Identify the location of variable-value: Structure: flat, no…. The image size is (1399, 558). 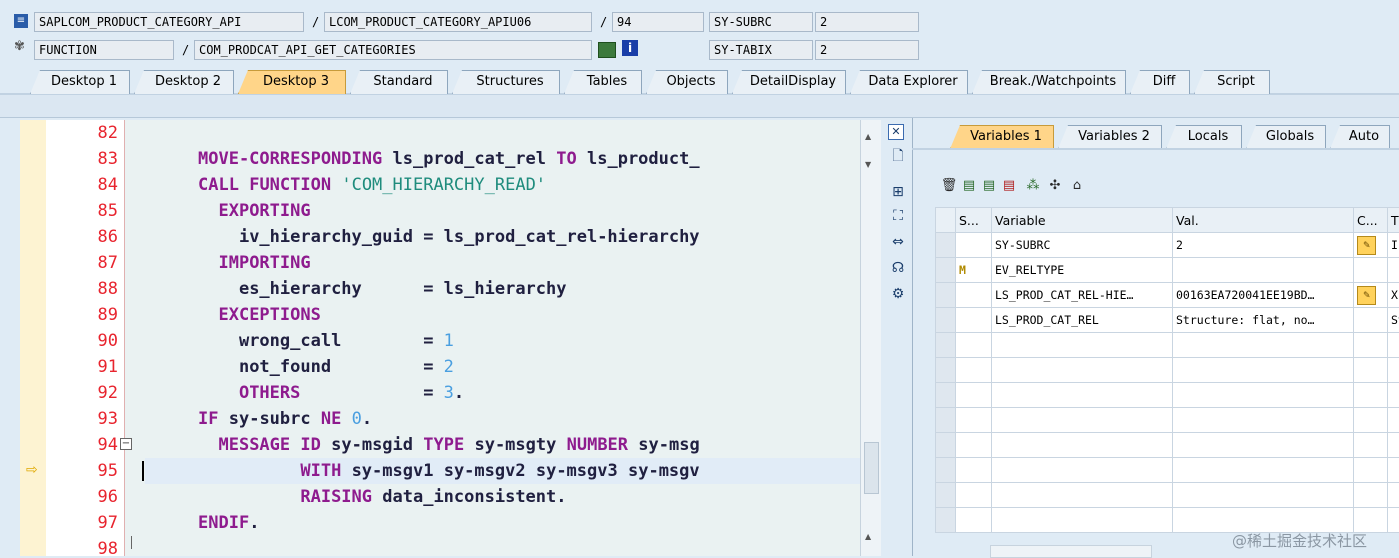
(1263, 320).